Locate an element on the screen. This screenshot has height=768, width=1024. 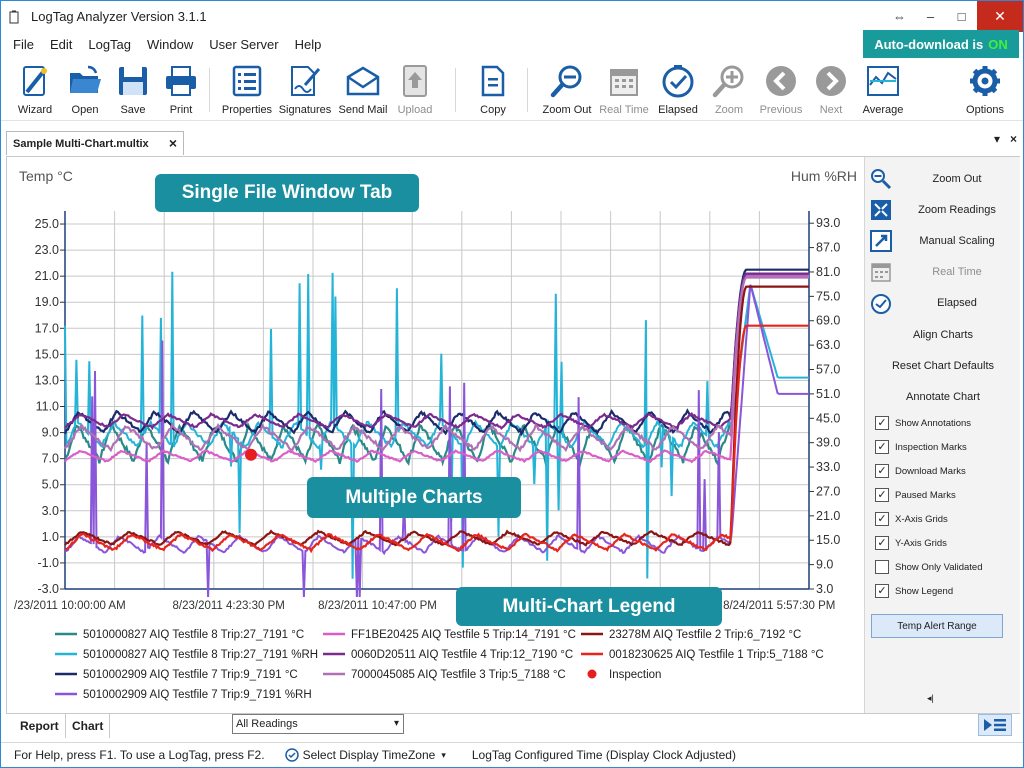
signatures-label: Signatures is located at coordinates (305, 110).